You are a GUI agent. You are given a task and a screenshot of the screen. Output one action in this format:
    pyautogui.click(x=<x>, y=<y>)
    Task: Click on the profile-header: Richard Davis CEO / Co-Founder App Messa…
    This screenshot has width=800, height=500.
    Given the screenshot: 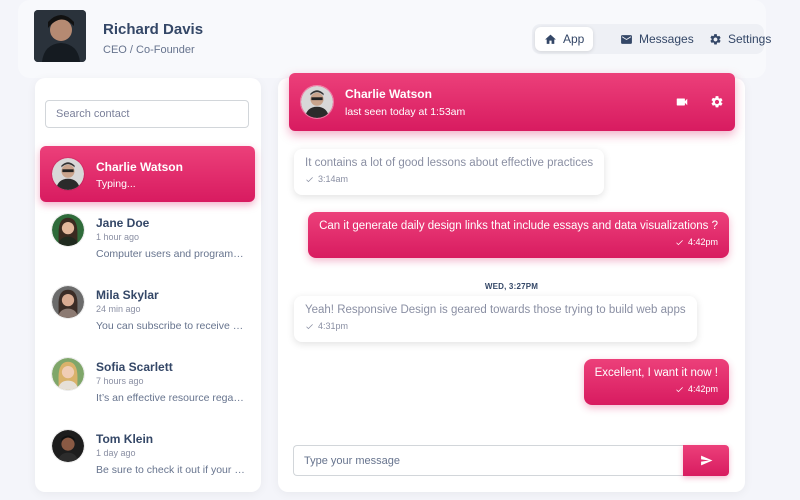 What is the action you would take?
    pyautogui.click(x=394, y=39)
    